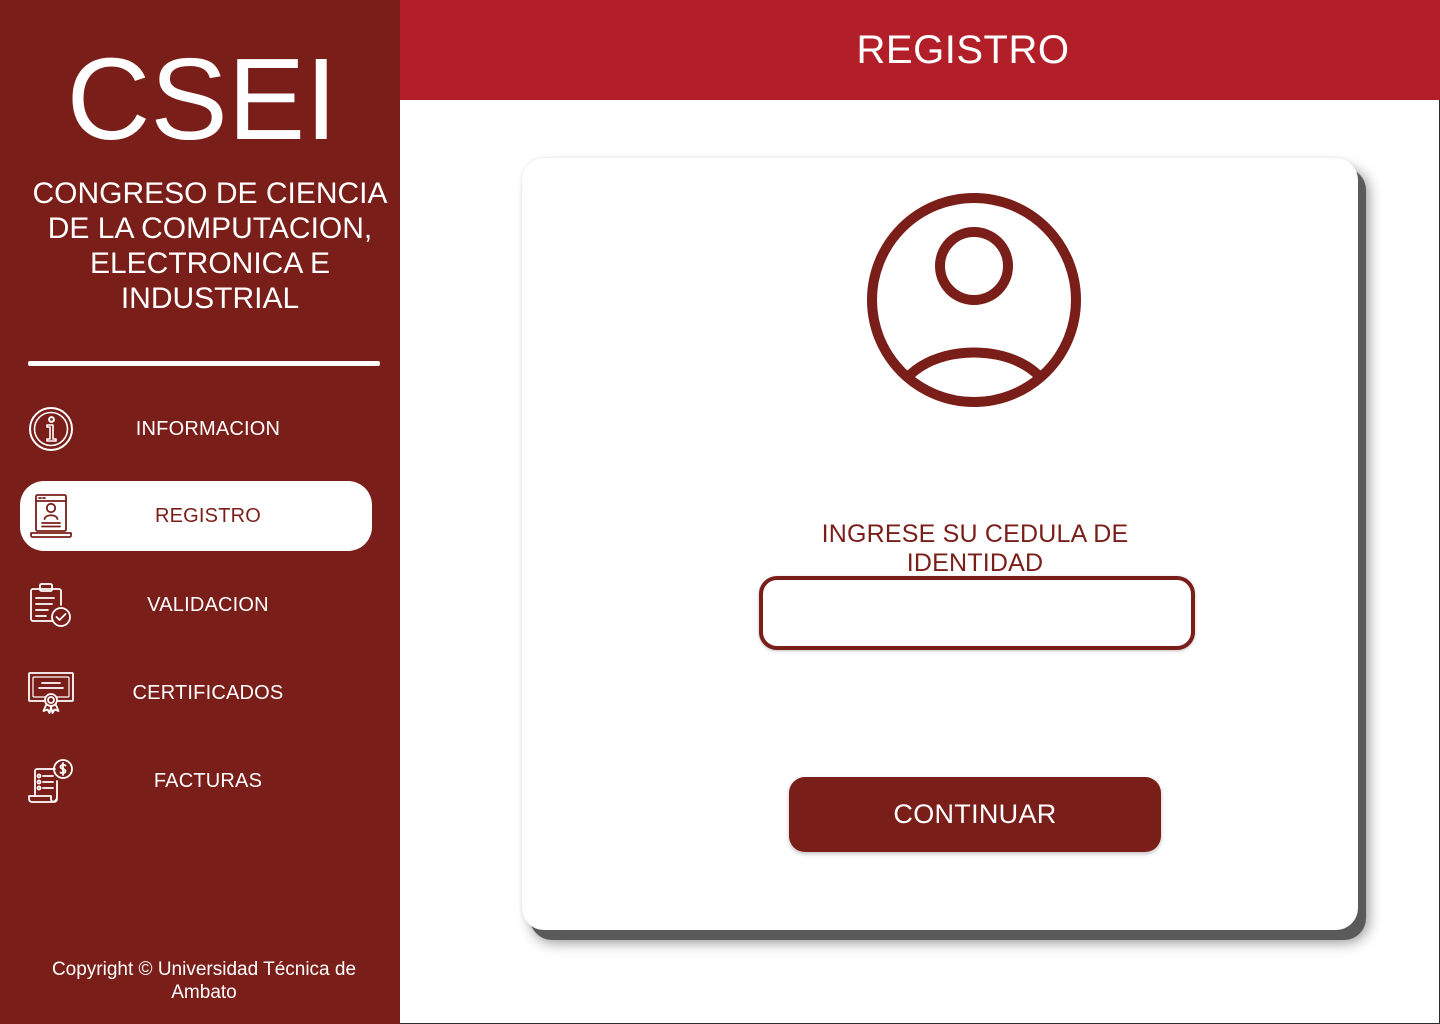 This screenshot has width=1440, height=1024. I want to click on sidebar-item-informacion: INFORMACION, so click(196, 429).